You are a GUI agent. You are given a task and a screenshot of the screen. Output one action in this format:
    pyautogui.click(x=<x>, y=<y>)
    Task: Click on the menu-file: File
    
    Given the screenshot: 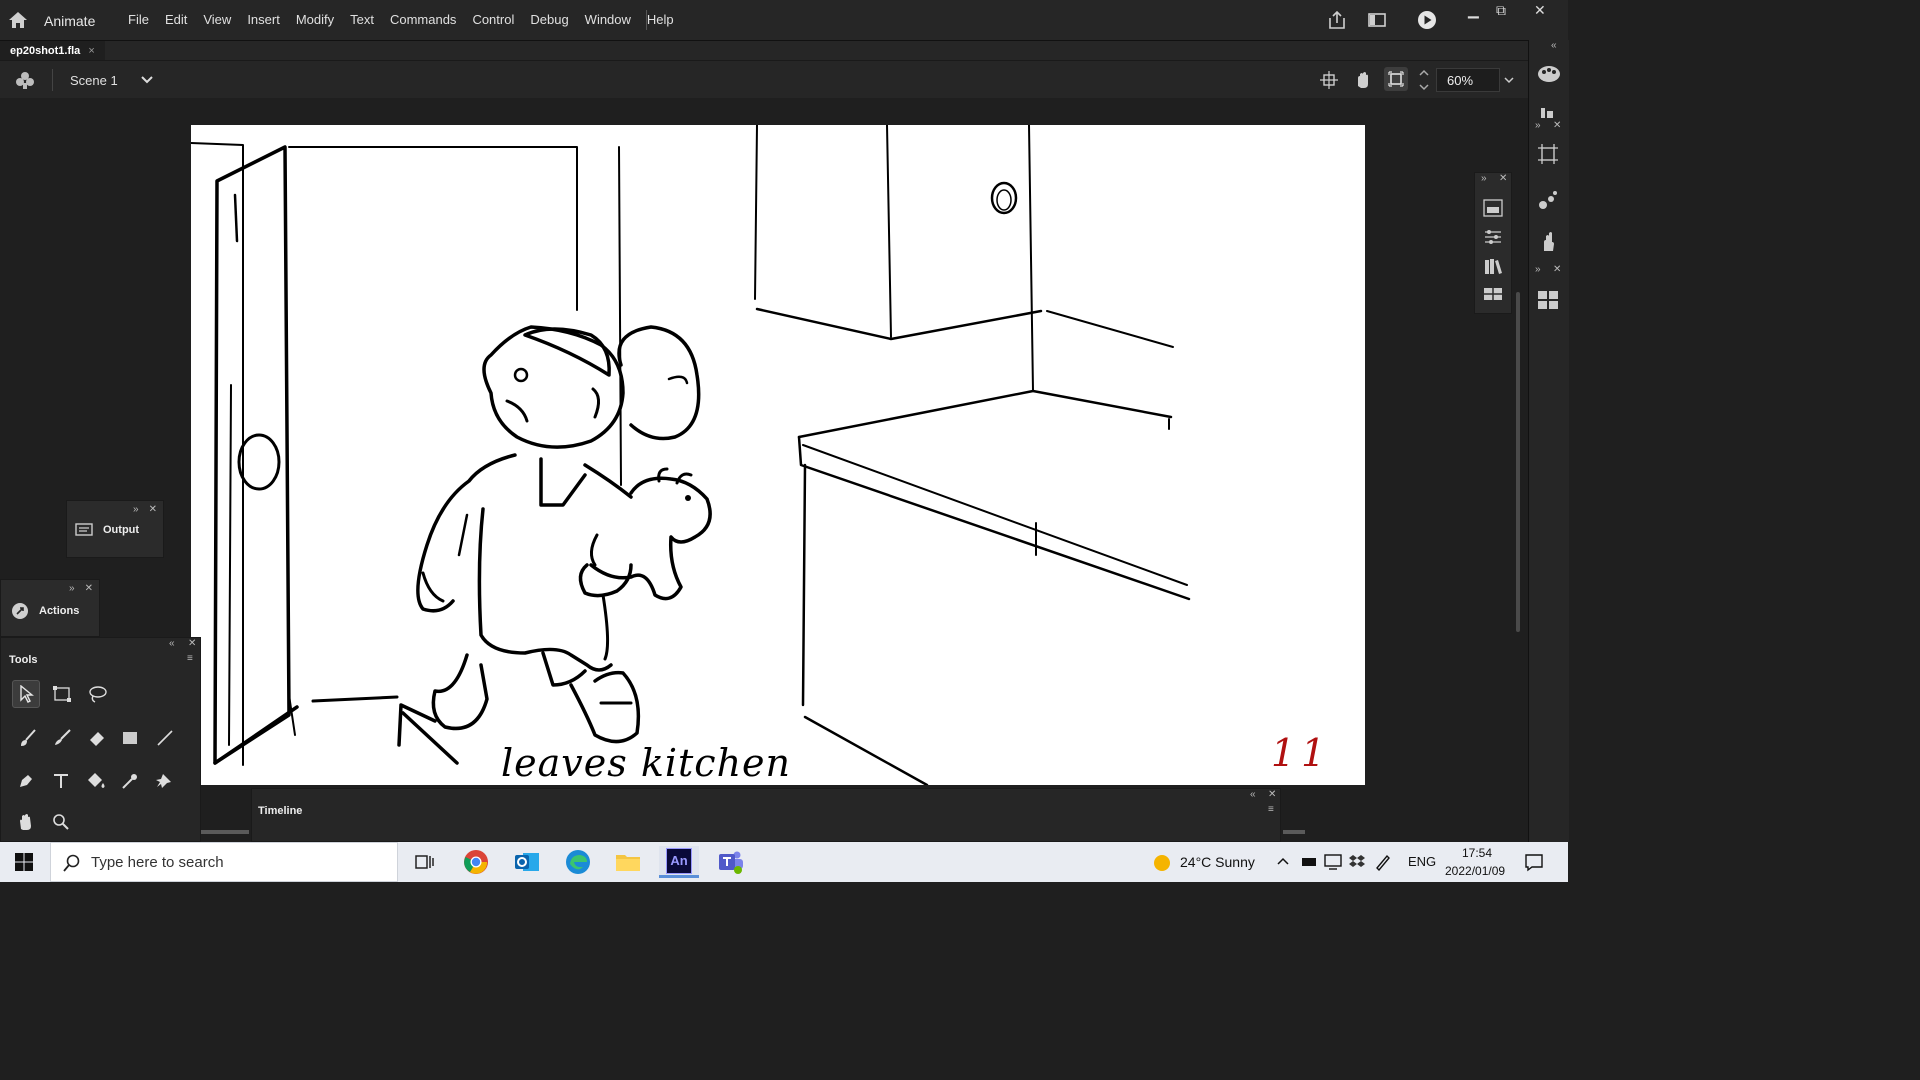 What is the action you would take?
    pyautogui.click(x=138, y=19)
    